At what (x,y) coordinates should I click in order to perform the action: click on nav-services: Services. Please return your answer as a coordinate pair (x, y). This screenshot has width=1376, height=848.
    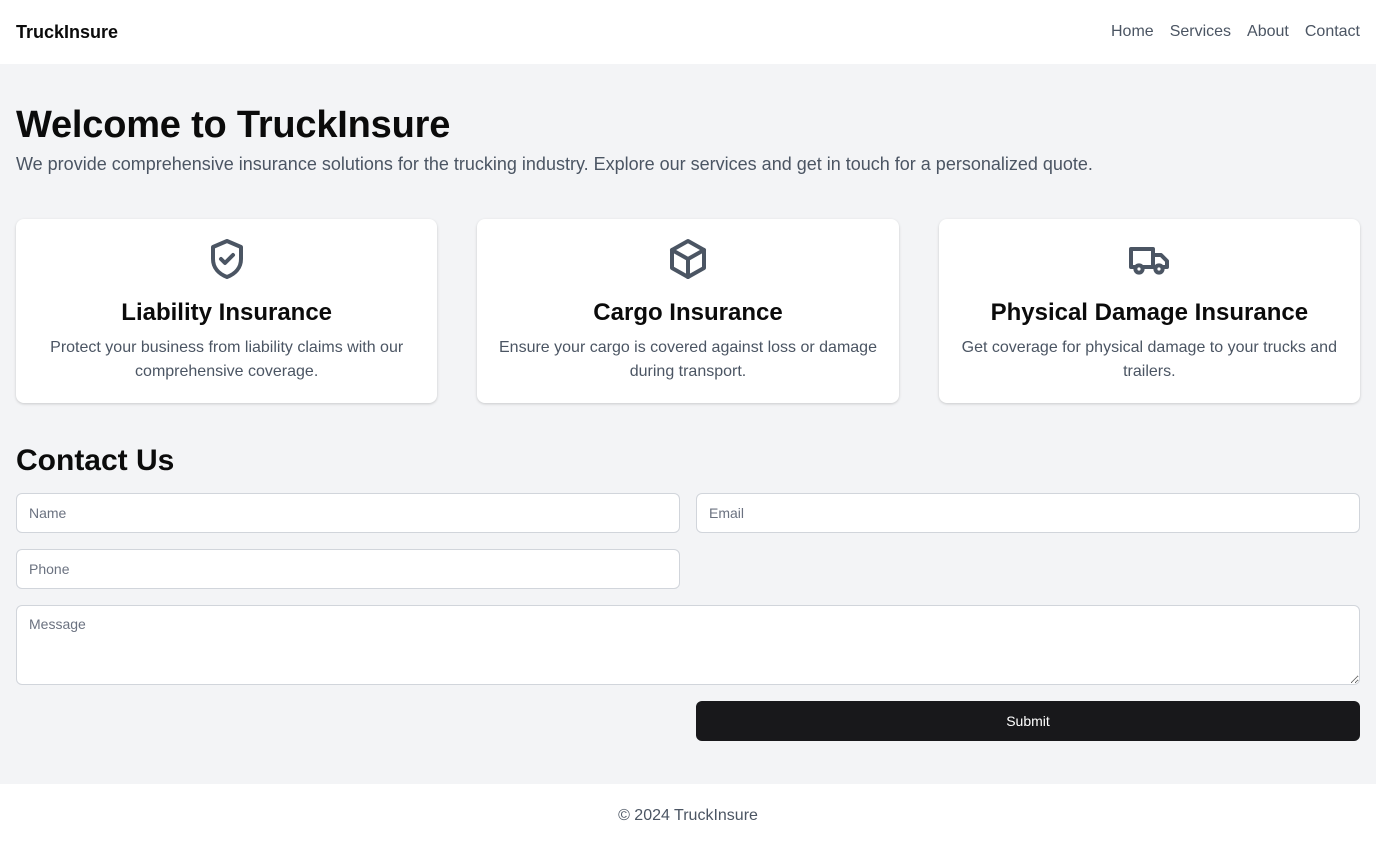
    Looking at the image, I should click on (1200, 32).